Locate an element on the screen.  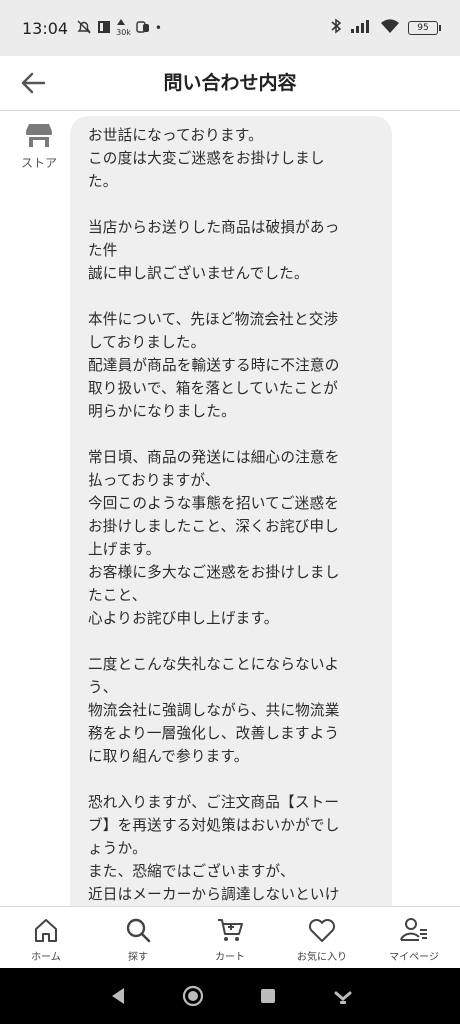
search-icon is located at coordinates (138, 930).